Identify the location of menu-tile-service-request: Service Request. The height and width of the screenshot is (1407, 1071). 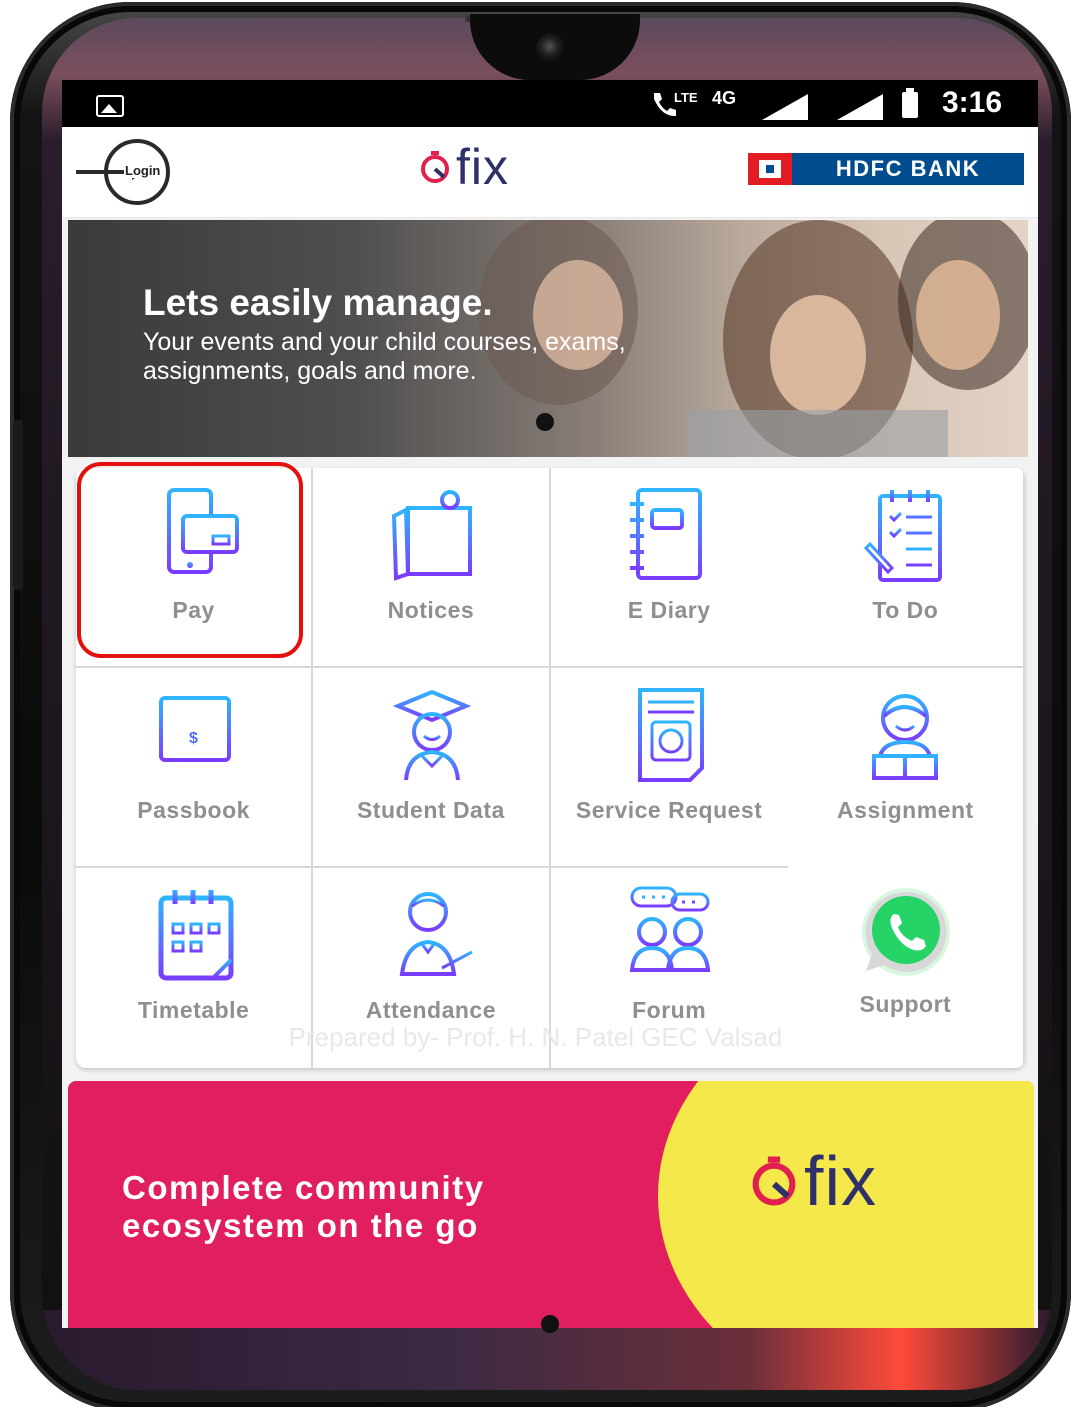
(669, 768).